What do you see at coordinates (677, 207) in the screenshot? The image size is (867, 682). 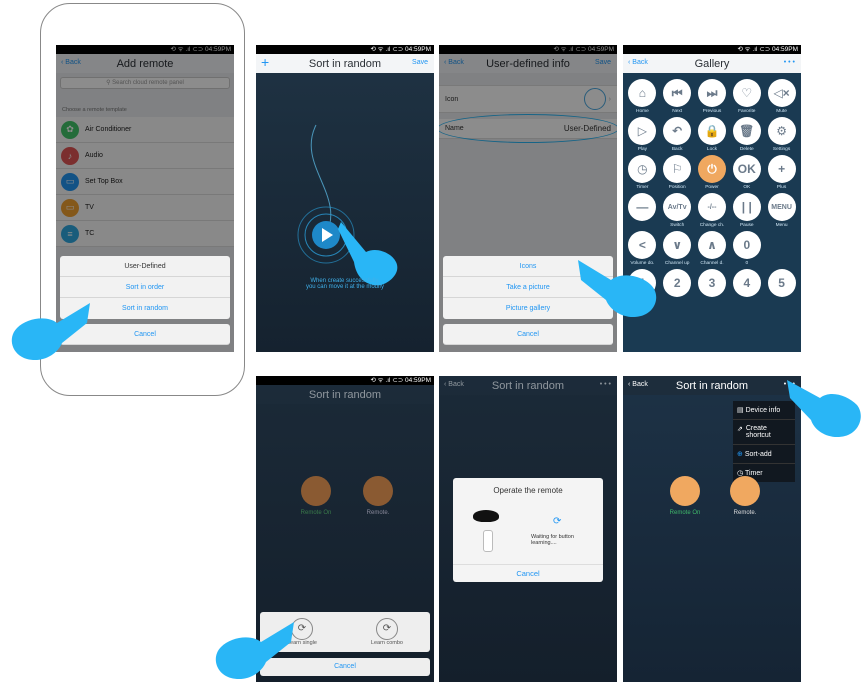 I see `gallery-button: Av/Tv` at bounding box center [677, 207].